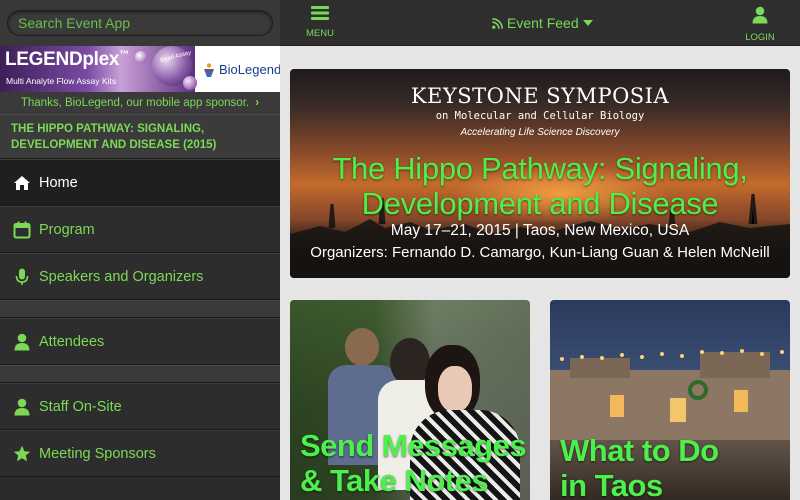 The height and width of the screenshot is (500, 800). I want to click on sidebar-item-label: Speakers and Organizers, so click(121, 276).